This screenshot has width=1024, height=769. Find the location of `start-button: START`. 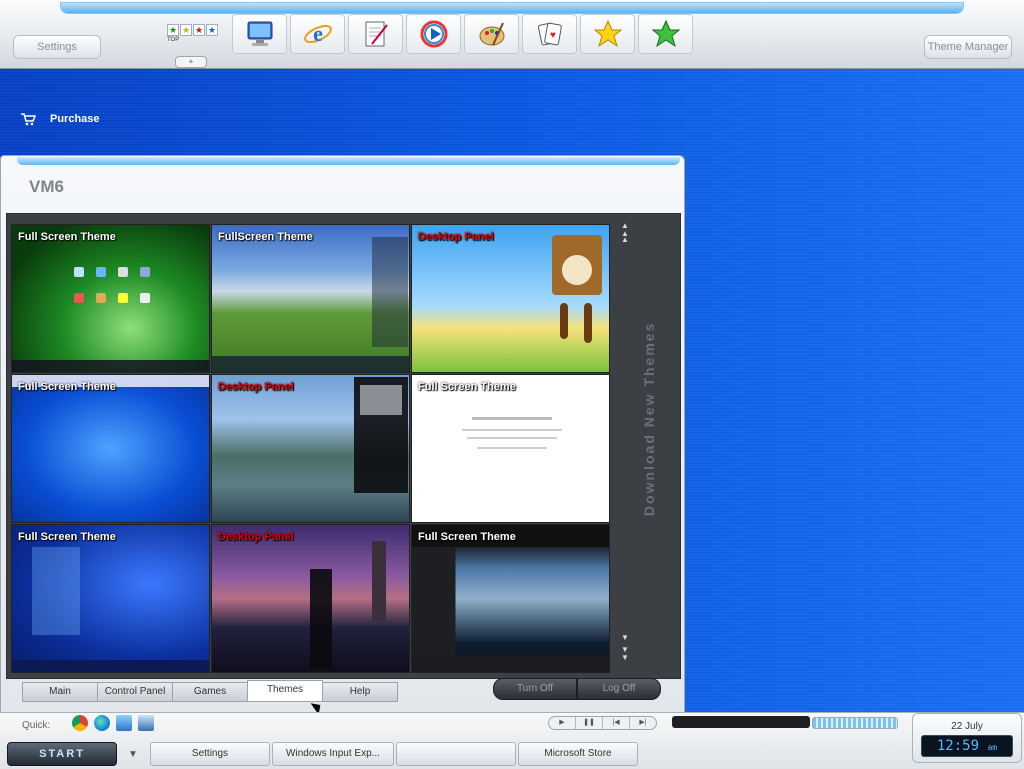

start-button: START is located at coordinates (62, 754).